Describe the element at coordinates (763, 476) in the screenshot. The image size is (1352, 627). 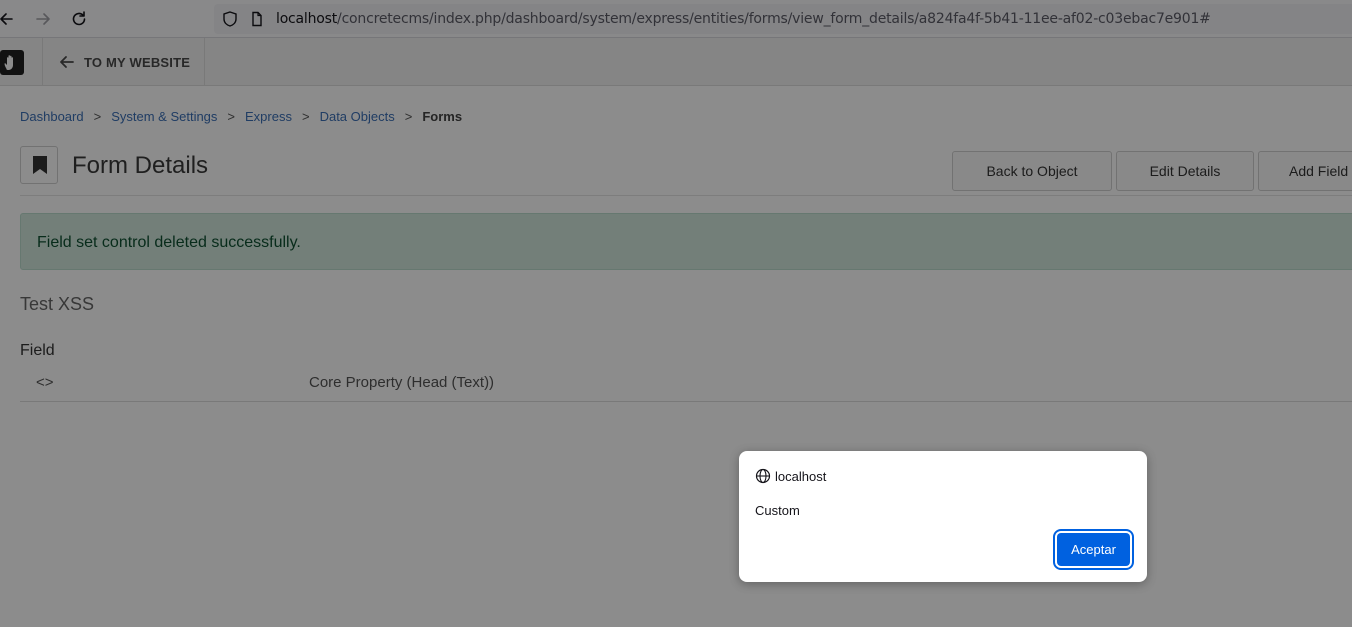
I see `globe-icon` at that location.